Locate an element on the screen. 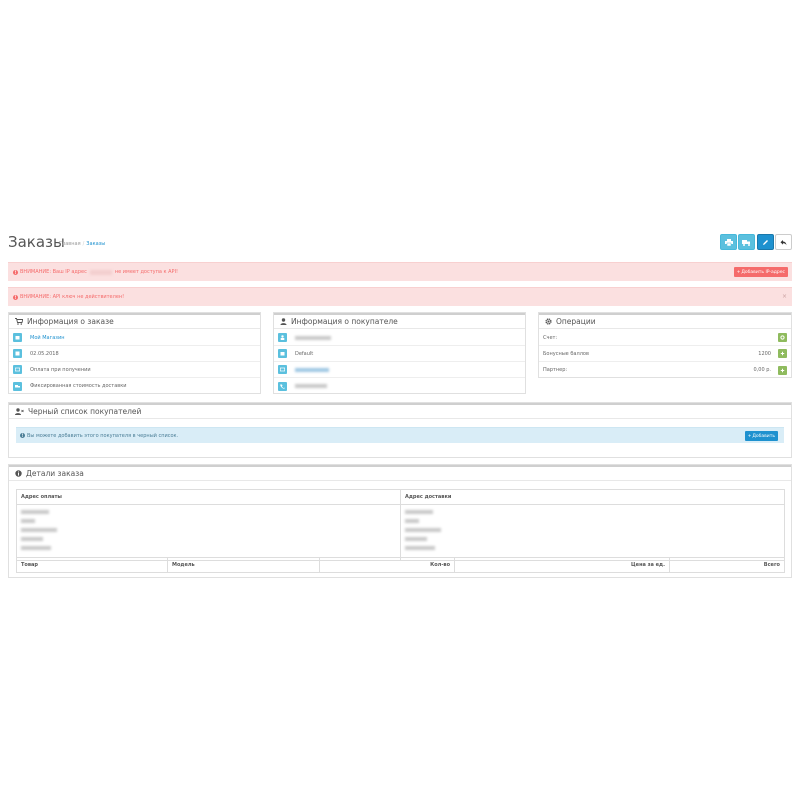 The width and height of the screenshot is (800, 800). order-date-row: 02.05.2018 is located at coordinates (134, 354).